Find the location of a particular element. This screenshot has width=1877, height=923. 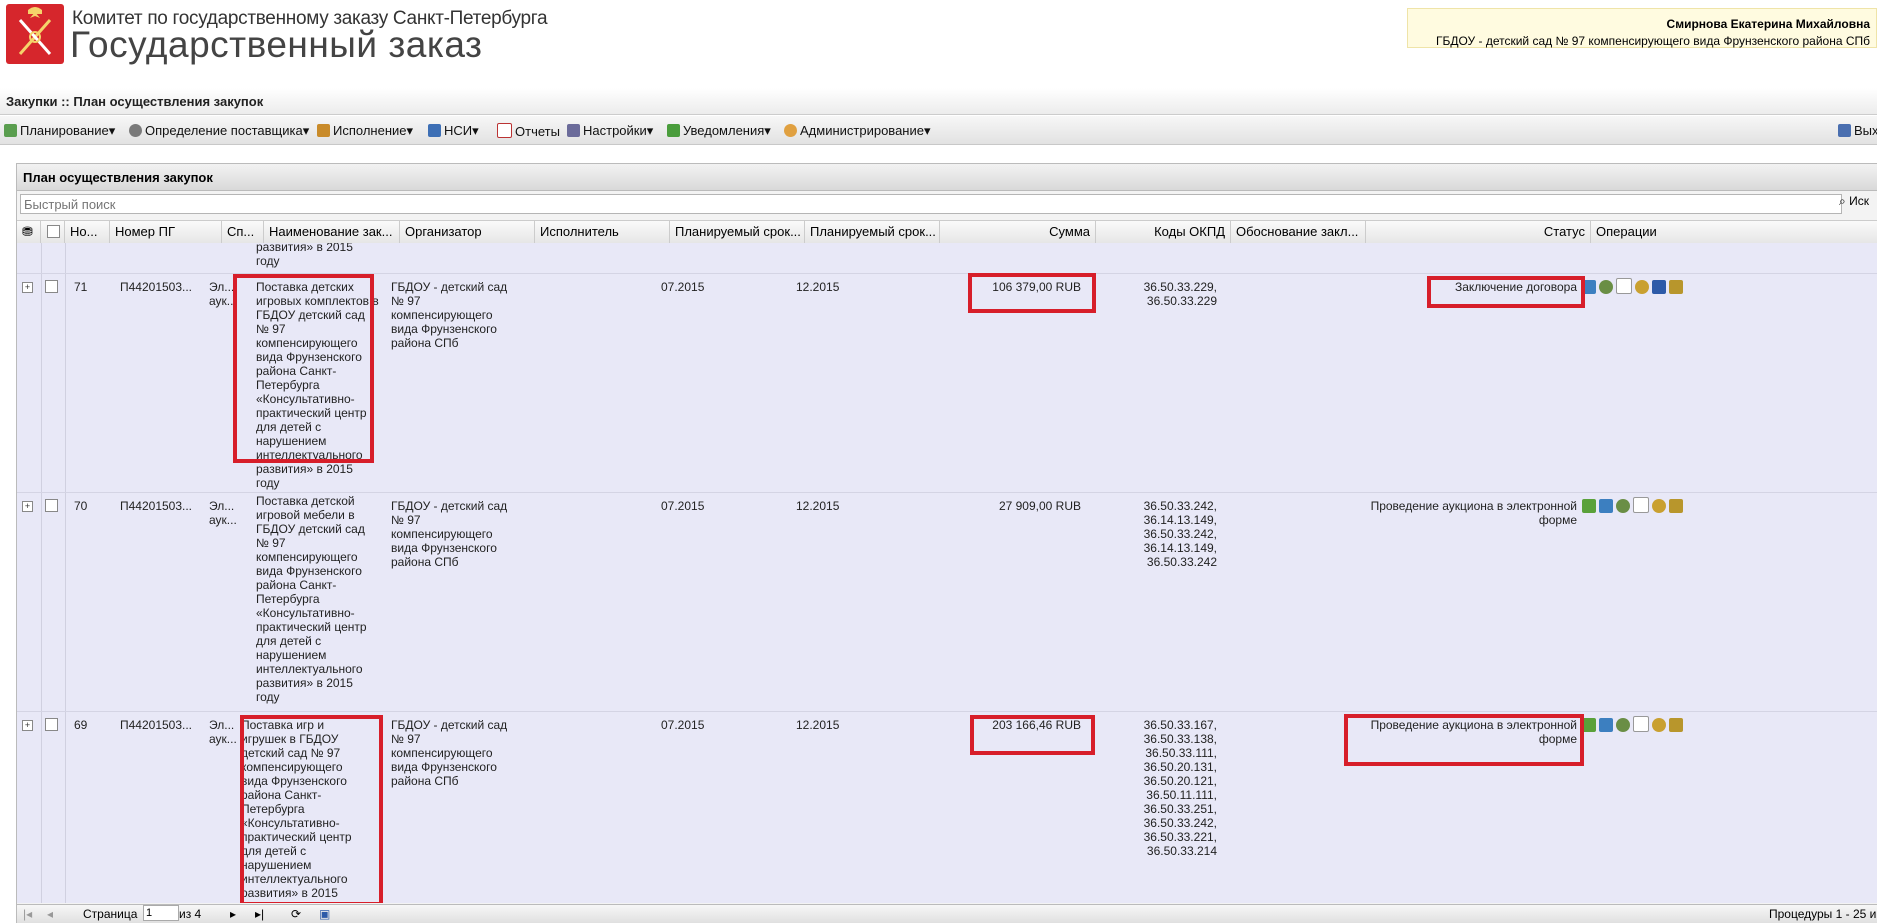

quick-search-input is located at coordinates (931, 204).